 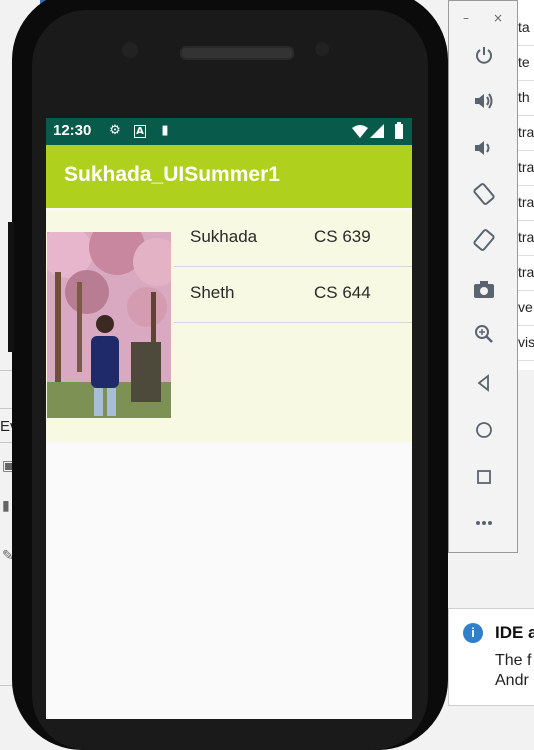 I want to click on back-icon, so click(x=484, y=386).